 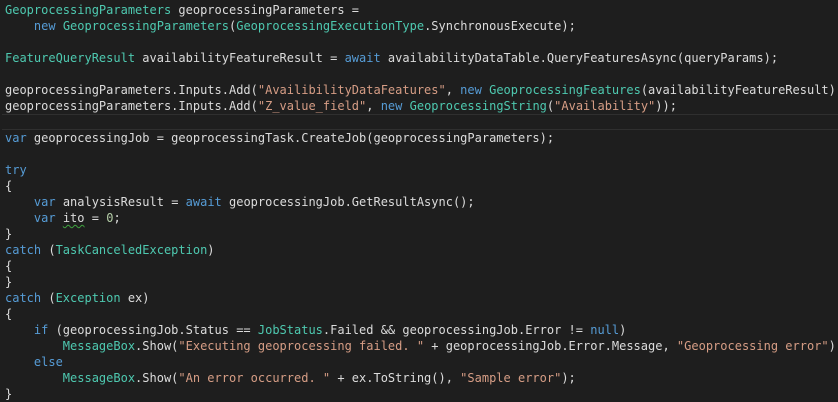 I want to click on code-line: try, so click(x=419, y=170).